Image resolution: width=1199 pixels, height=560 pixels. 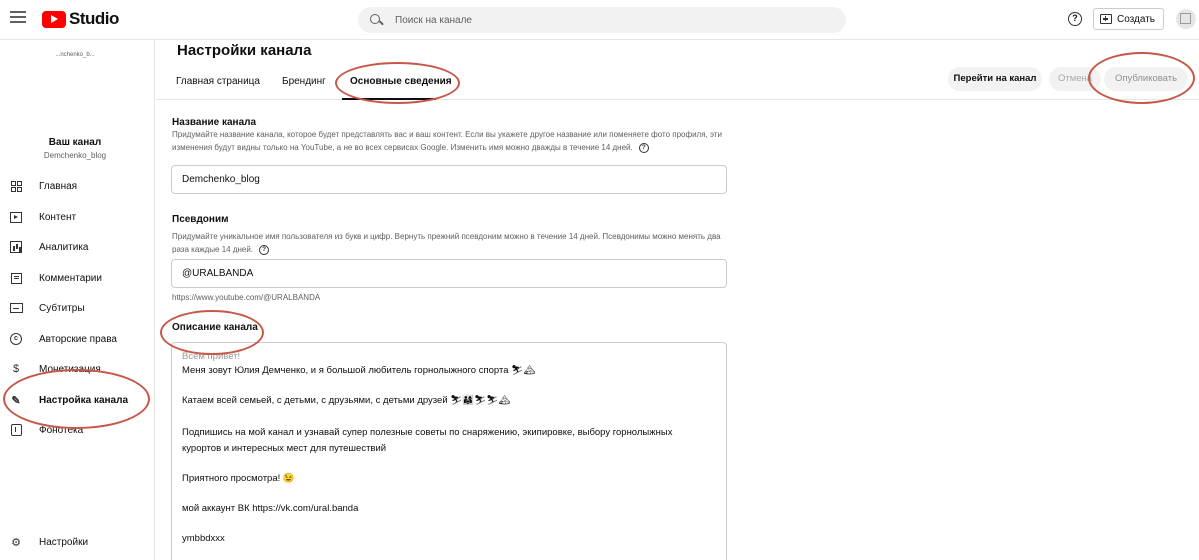 I want to click on search-input, so click(x=595, y=20).